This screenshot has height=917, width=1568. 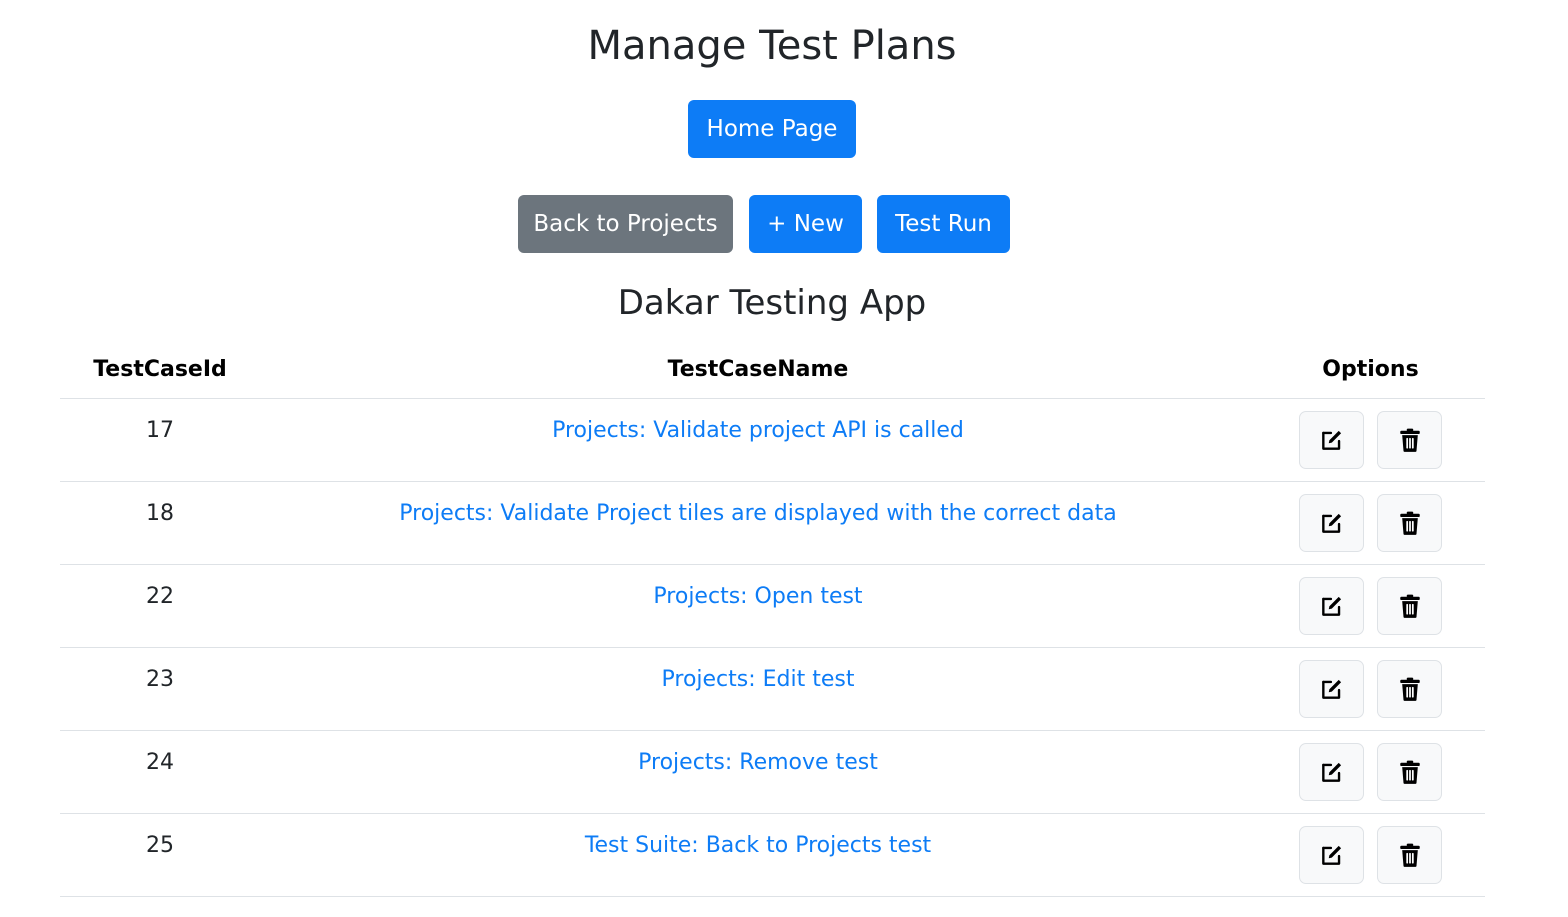 What do you see at coordinates (758, 679) in the screenshot?
I see `test-case-name-link: Projects: Edit test` at bounding box center [758, 679].